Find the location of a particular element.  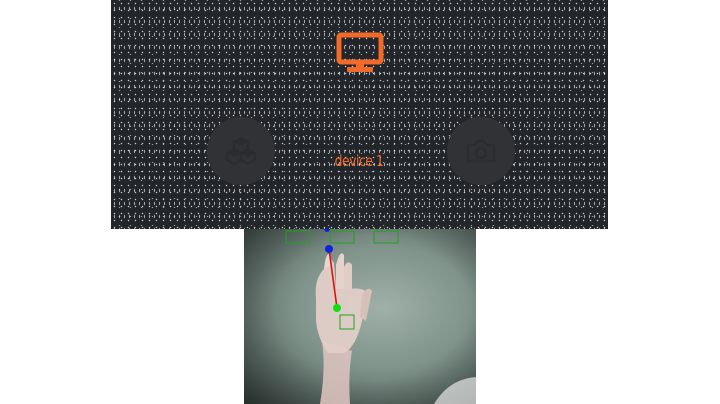

hand-tracking-overlay is located at coordinates (360, 316).